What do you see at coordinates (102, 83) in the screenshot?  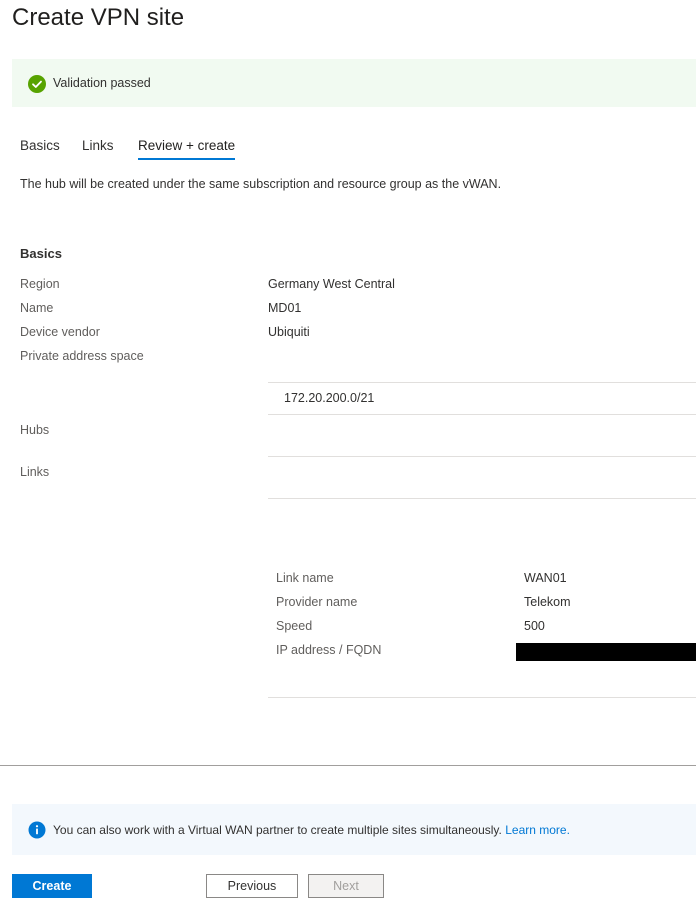 I see `validation-message: Validation passed` at bounding box center [102, 83].